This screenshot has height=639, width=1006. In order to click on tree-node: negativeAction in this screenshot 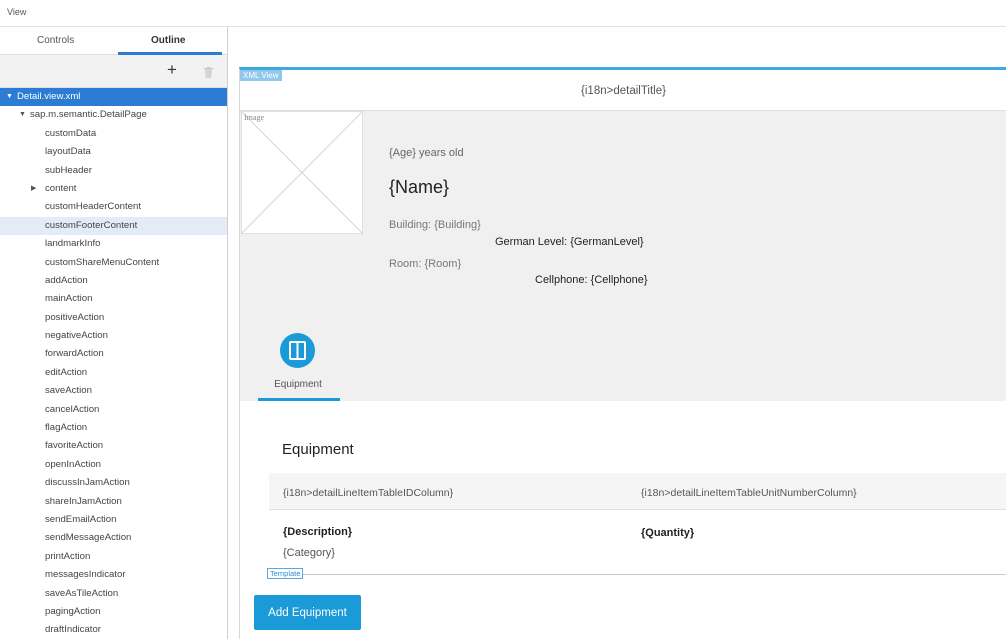, I will do `click(113, 336)`.